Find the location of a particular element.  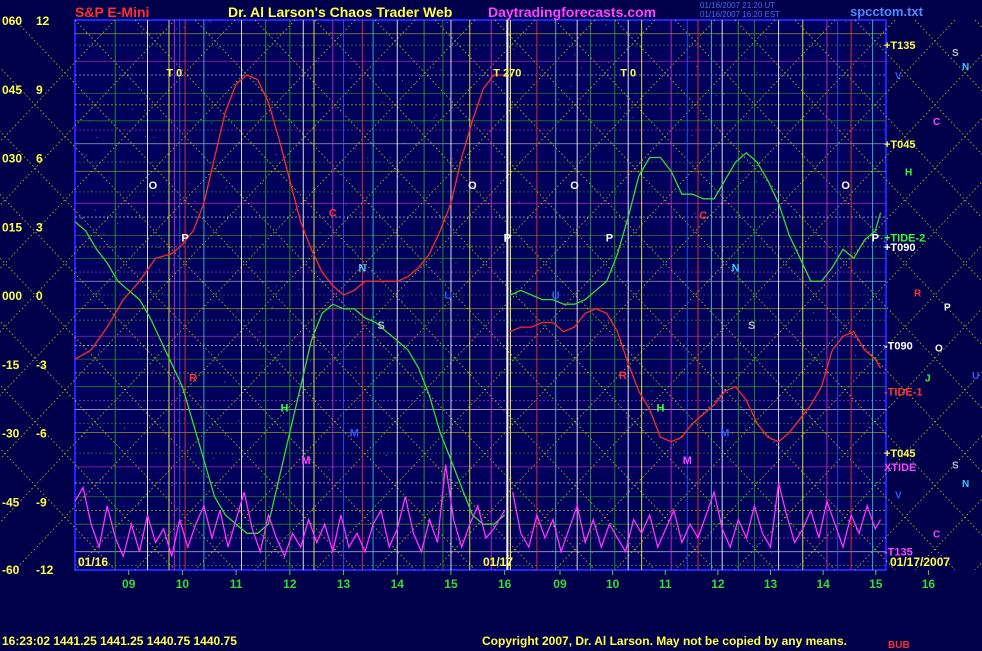

chart-annotation-label: U is located at coordinates (448, 296).